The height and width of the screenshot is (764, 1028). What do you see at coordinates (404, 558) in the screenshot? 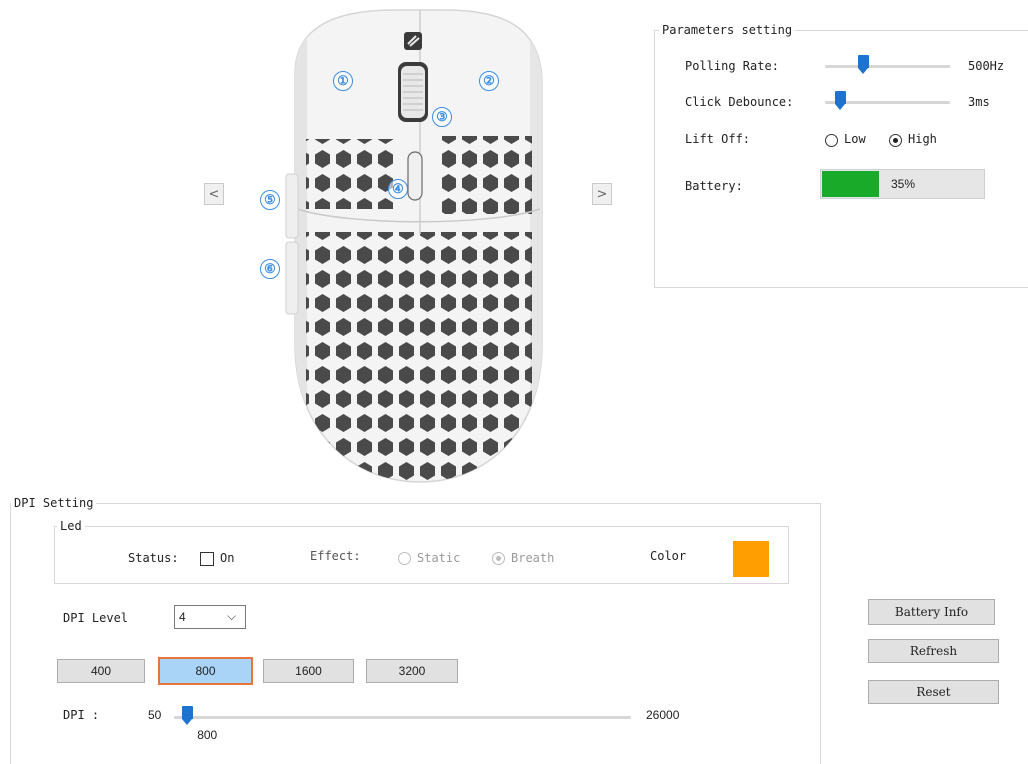
I see `led-effect-static-radio` at bounding box center [404, 558].